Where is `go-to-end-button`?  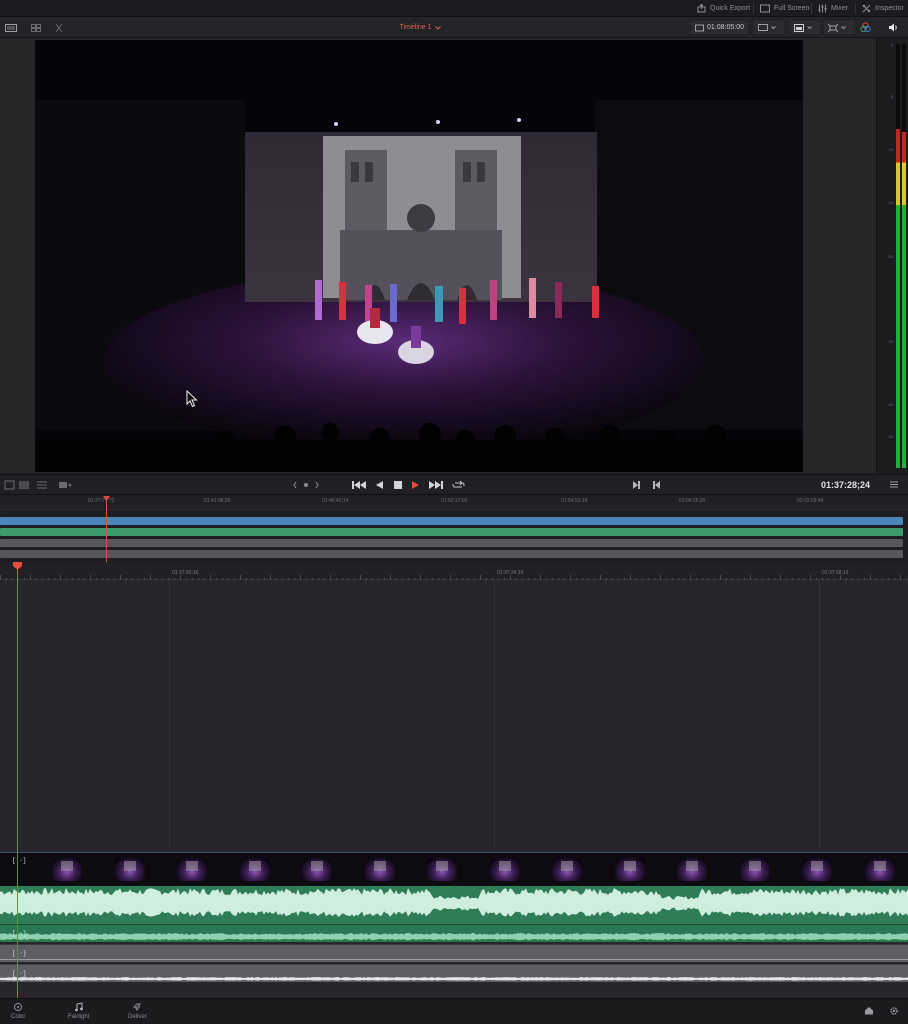
go-to-end-button is located at coordinates (436, 485).